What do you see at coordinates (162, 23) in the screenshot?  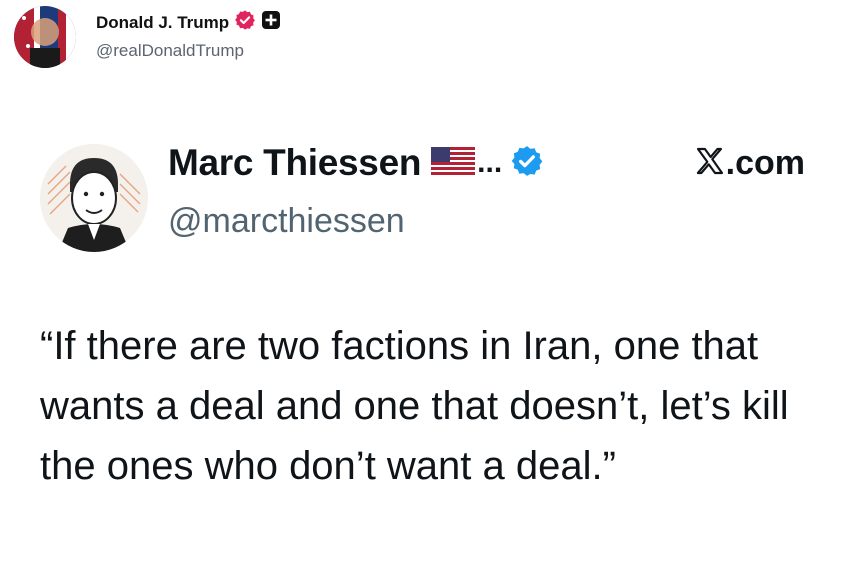 I see `author-name: Donald J. Trump` at bounding box center [162, 23].